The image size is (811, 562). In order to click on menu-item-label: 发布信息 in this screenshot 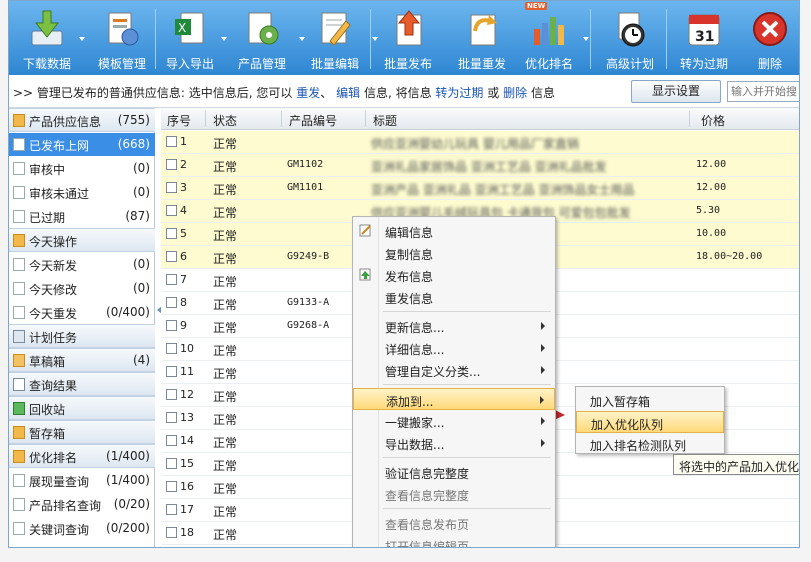, I will do `click(409, 277)`.